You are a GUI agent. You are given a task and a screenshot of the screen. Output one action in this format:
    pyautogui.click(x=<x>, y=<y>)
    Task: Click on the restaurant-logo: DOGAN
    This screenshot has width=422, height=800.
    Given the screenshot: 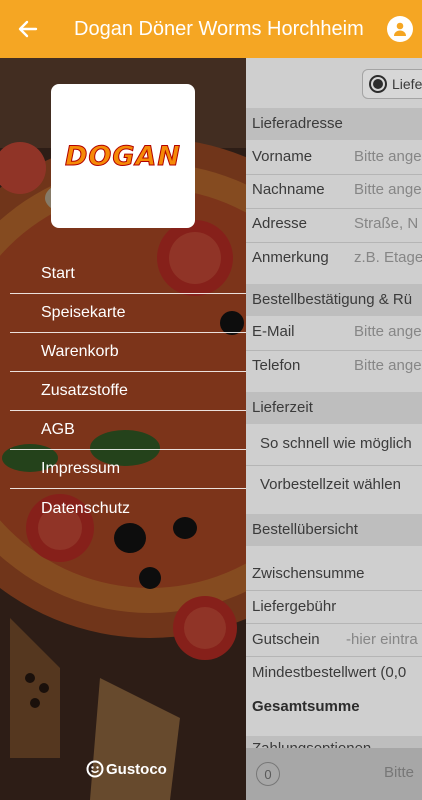 What is the action you would take?
    pyautogui.click(x=123, y=156)
    